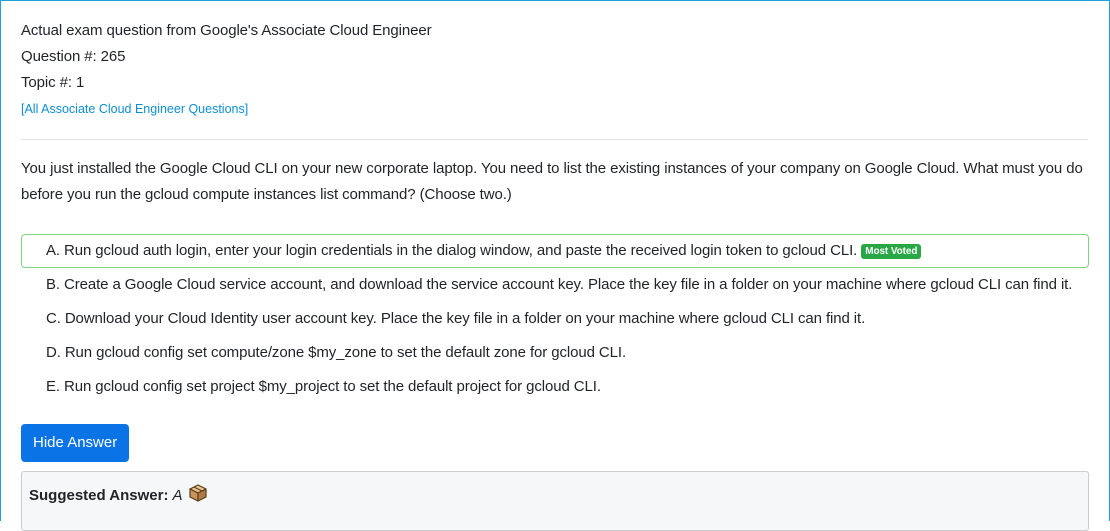  I want to click on choice-letter: C., so click(53, 318).